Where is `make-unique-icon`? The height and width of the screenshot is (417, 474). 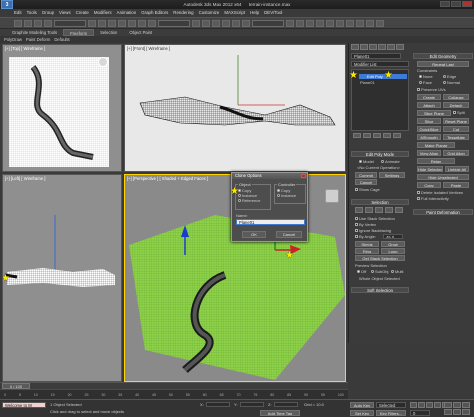
make-unique-icon is located at coordinates (377, 135).